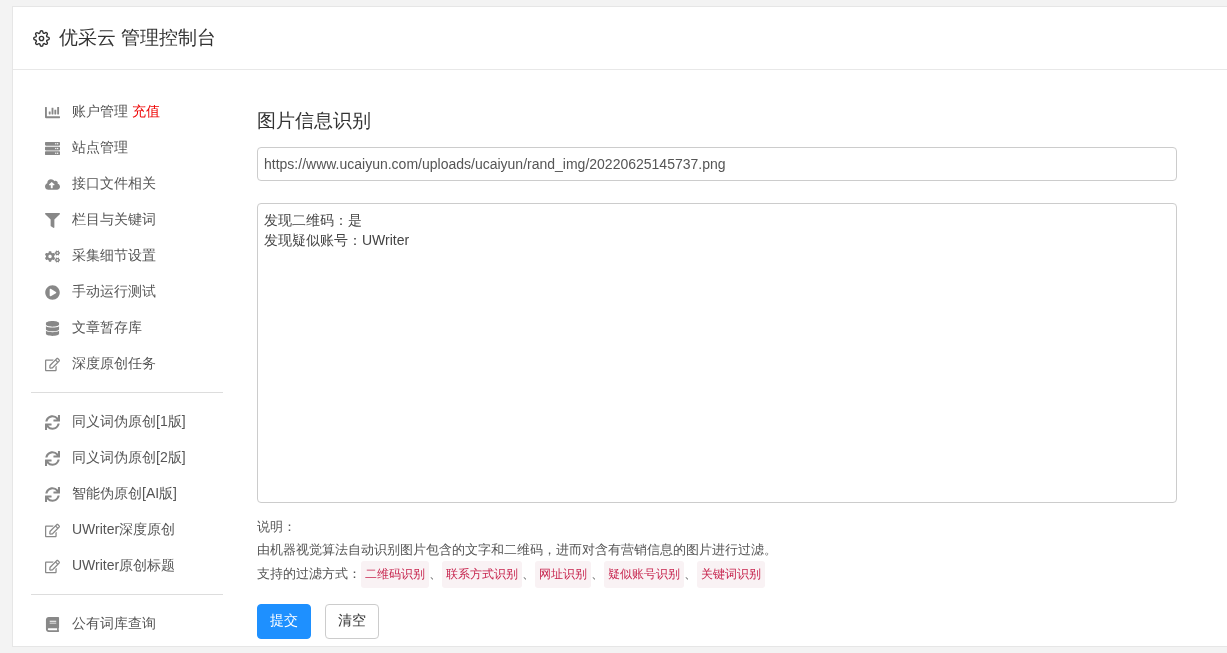  Describe the element at coordinates (517, 549) in the screenshot. I see `notes-description: 由机器视觉算法自动识别图片包含的文字和二维码，进而对含有营销信息的图片进行过滤。` at that location.